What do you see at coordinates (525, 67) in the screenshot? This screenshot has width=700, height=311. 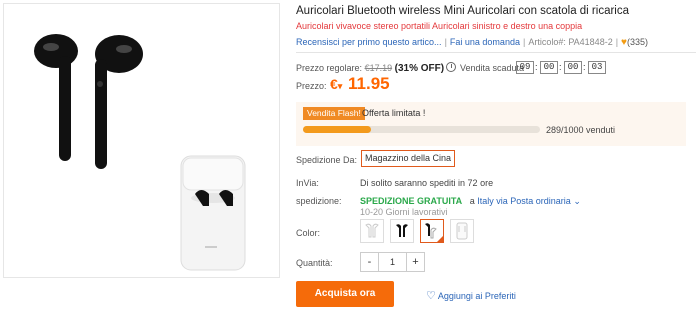 I see `timer-days: 09` at bounding box center [525, 67].